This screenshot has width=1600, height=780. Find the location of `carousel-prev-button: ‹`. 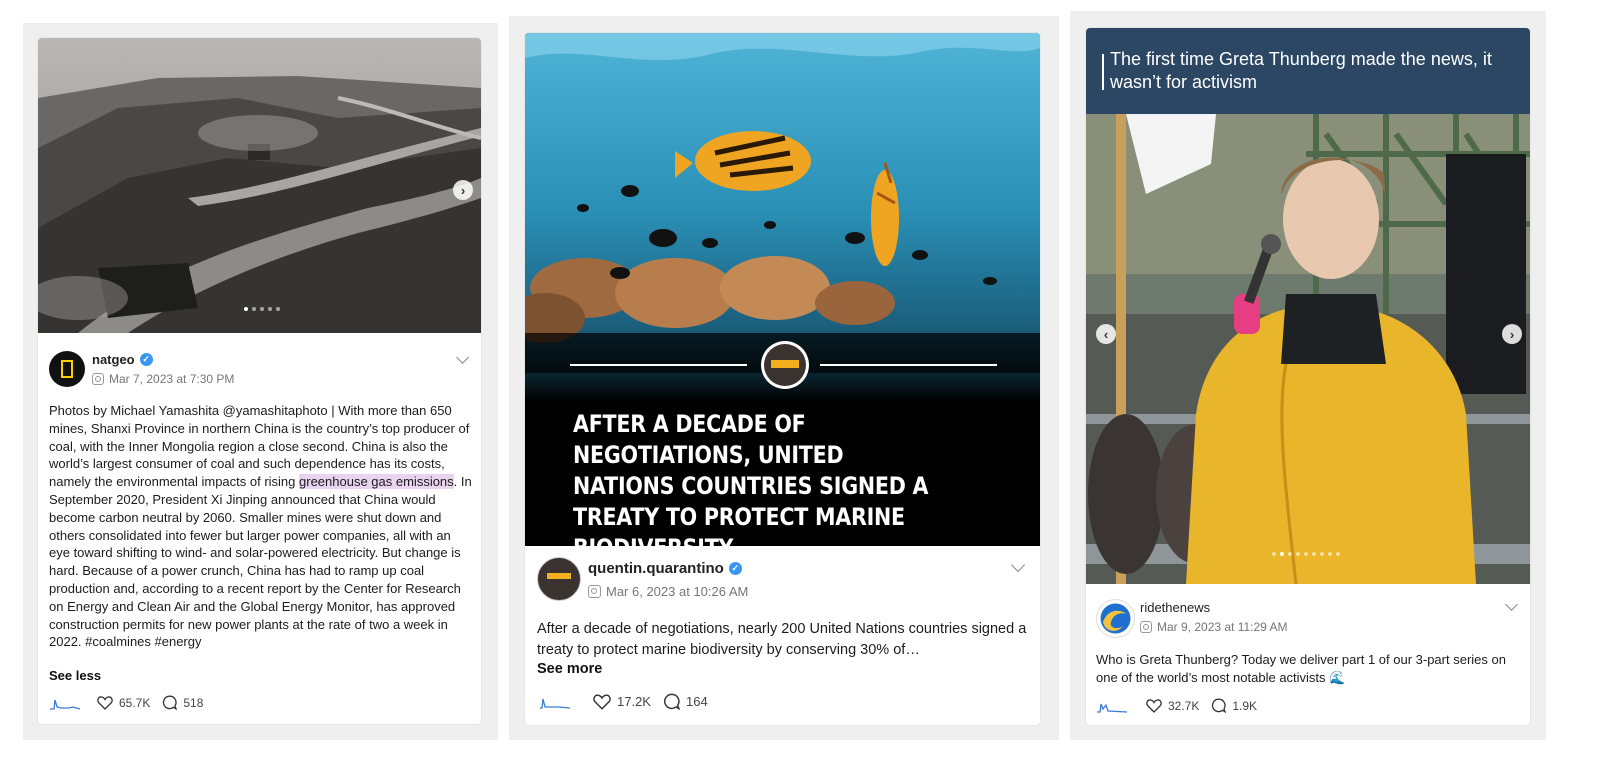

carousel-prev-button: ‹ is located at coordinates (1106, 334).